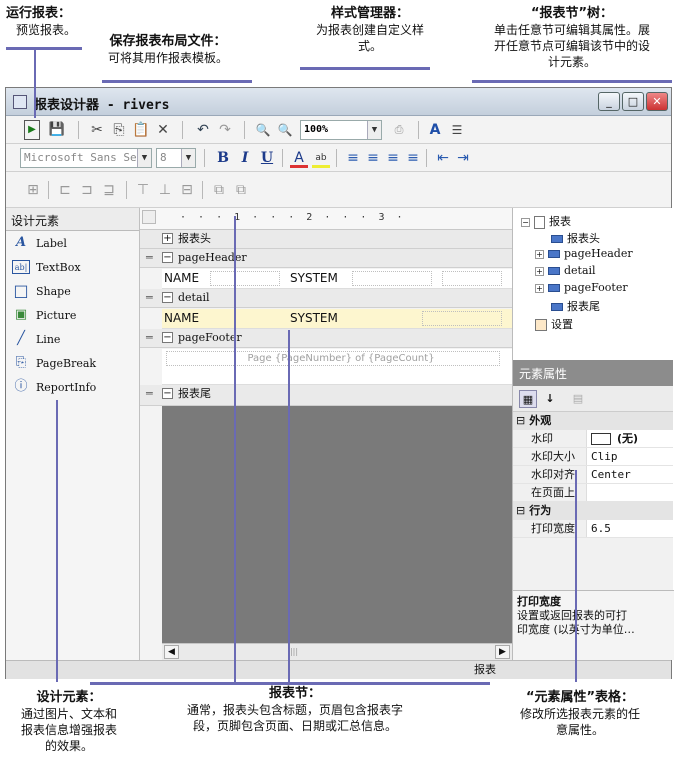 This screenshot has height=770, width=679. What do you see at coordinates (554, 271) in the screenshot?
I see `section-icon` at bounding box center [554, 271].